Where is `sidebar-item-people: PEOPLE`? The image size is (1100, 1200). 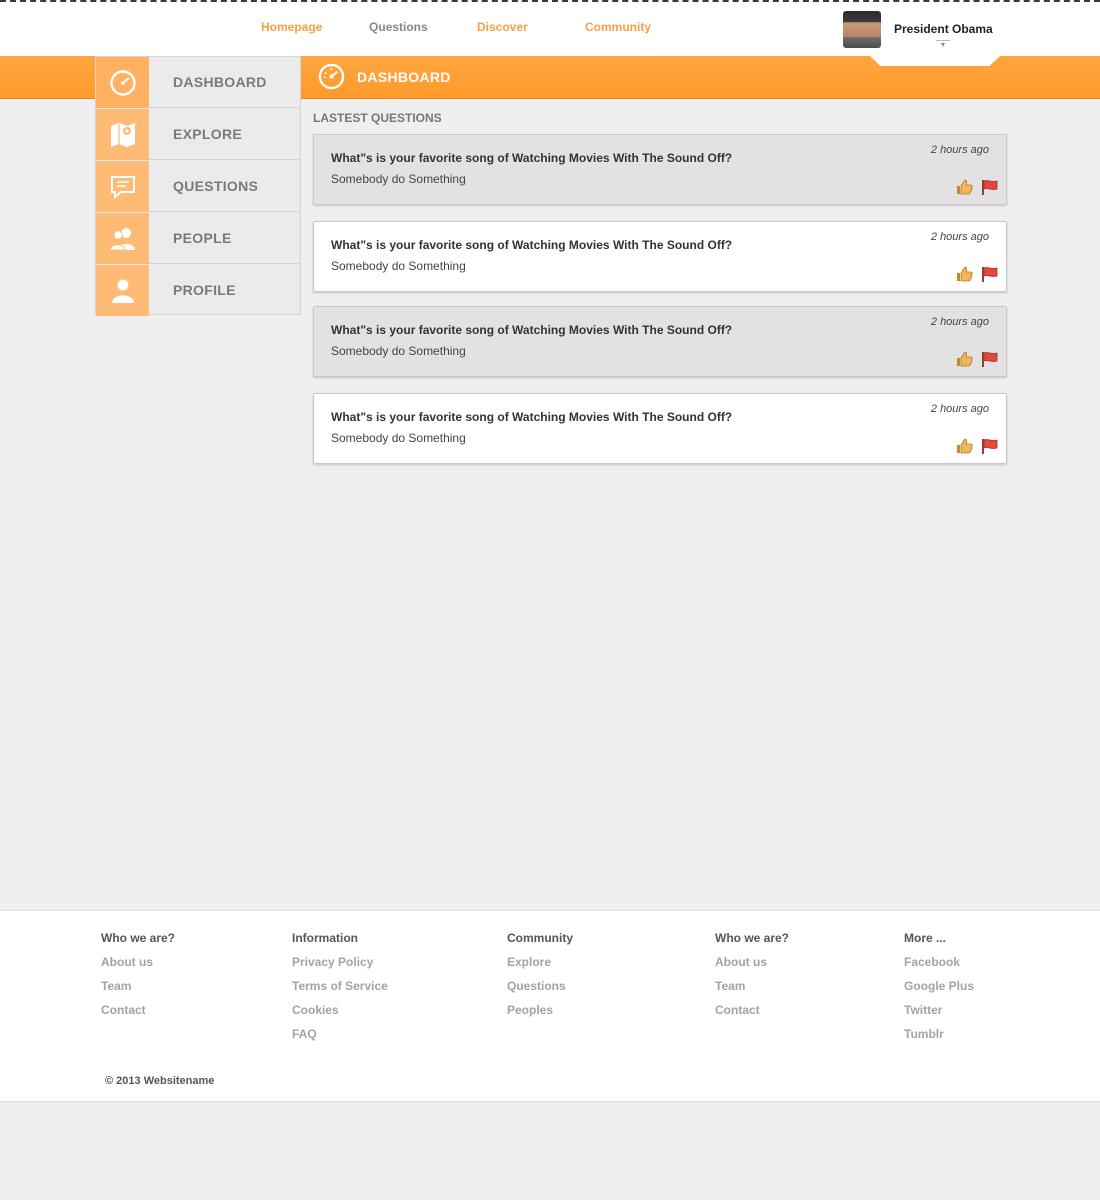 sidebar-item-people: PEOPLE is located at coordinates (198, 238).